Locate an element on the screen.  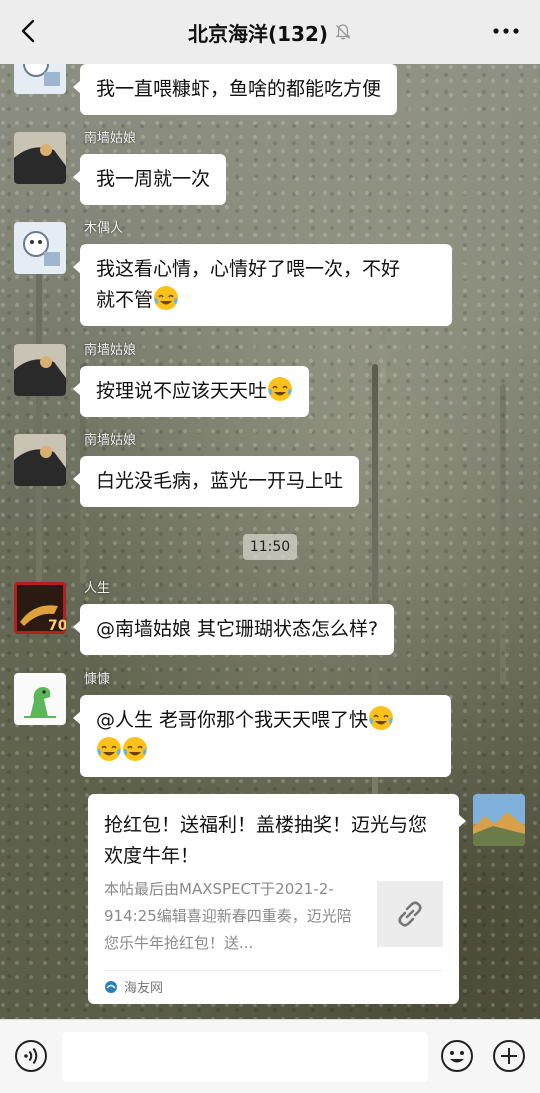
message-bubble: 我这看心情，心情好了喂一次，不好 就不管 is located at coordinates (262, 285).